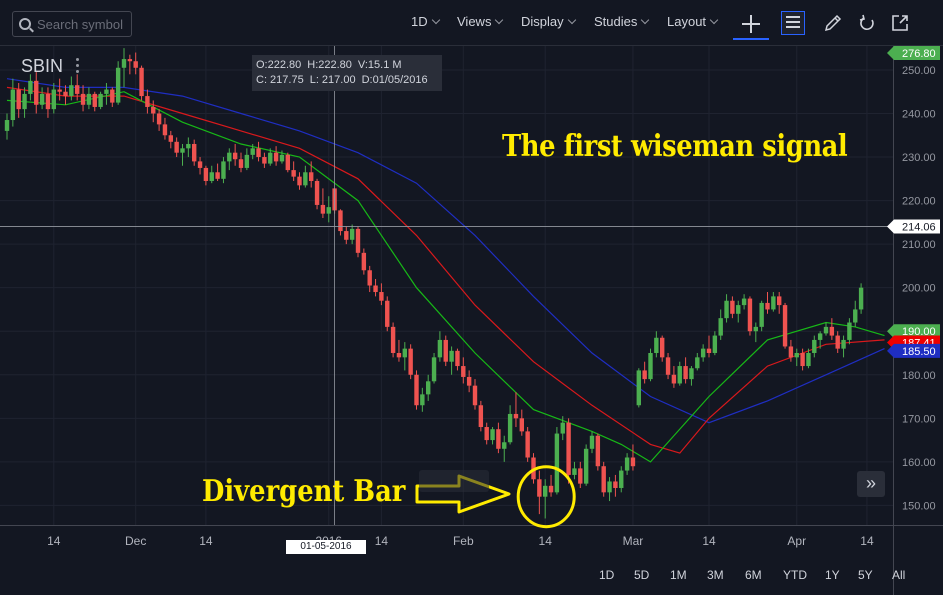  What do you see at coordinates (832, 575) in the screenshot?
I see `range-button-1y: 1Y` at bounding box center [832, 575].